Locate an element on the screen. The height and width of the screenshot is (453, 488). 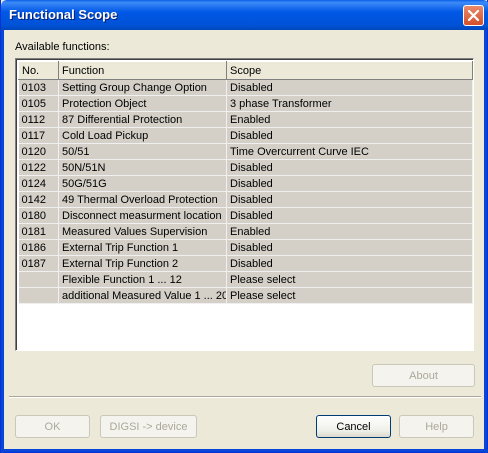
help-button: Help is located at coordinates (436, 426).